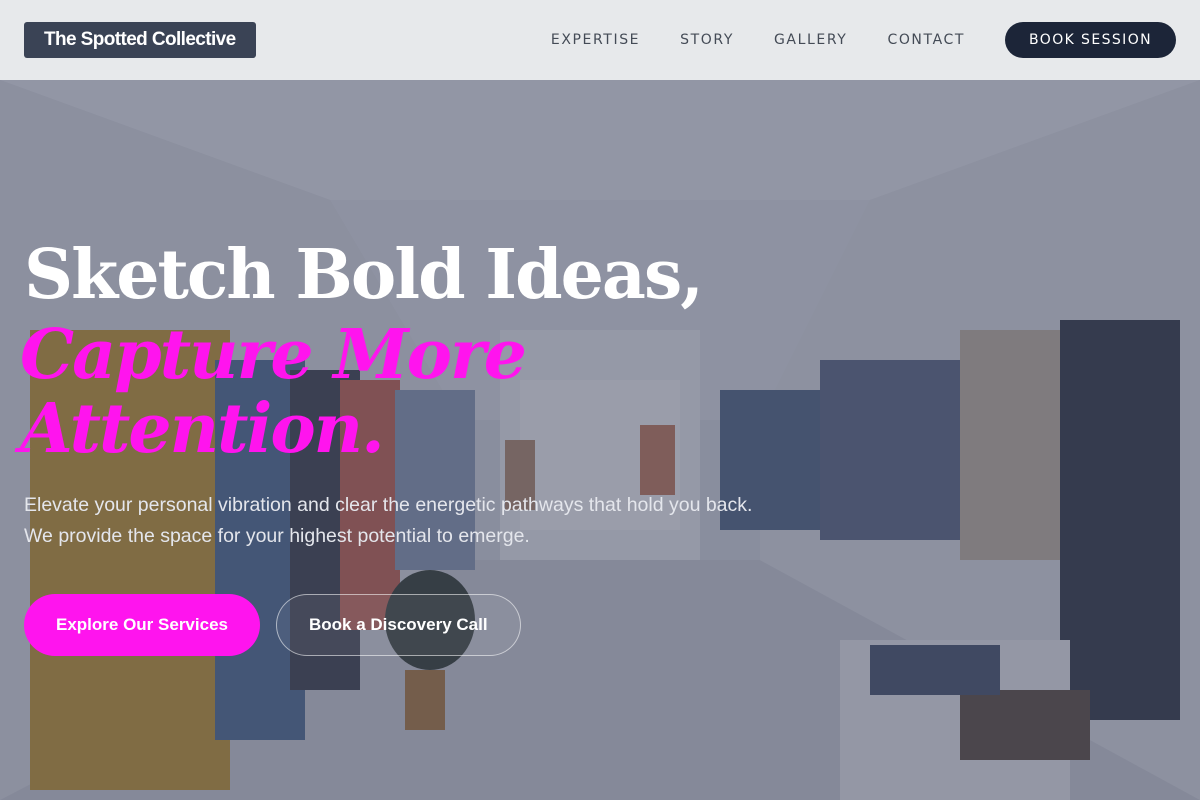 This screenshot has width=1200, height=800. Describe the element at coordinates (595, 40) in the screenshot. I see `nav-link-expertise: EXPERTISE` at that location.